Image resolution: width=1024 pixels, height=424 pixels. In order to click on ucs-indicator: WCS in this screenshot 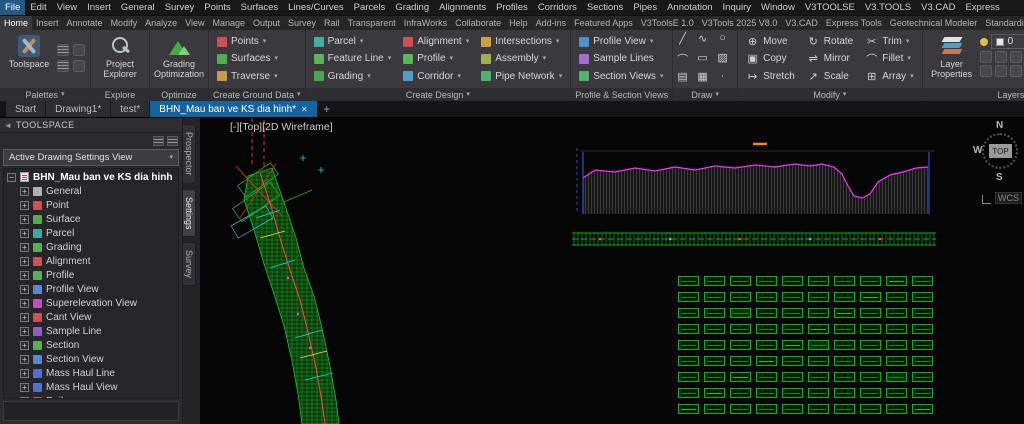, I will do `click(1002, 198)`.